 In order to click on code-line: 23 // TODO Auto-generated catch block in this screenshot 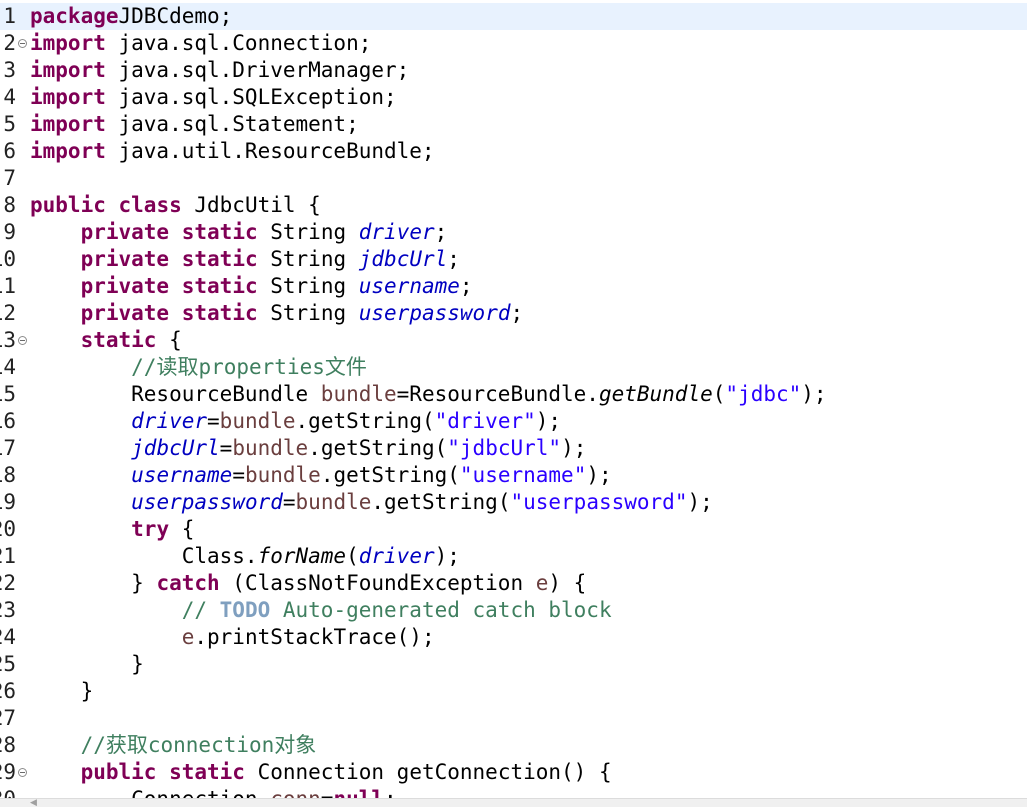, I will do `click(513, 610)`.